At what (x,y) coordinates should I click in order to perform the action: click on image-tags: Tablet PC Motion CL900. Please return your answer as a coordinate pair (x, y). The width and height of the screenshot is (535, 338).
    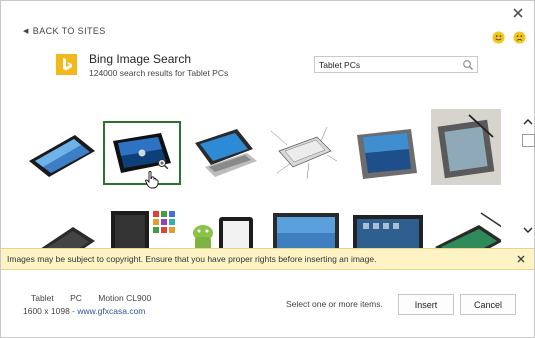
    Looking at the image, I should click on (98, 298).